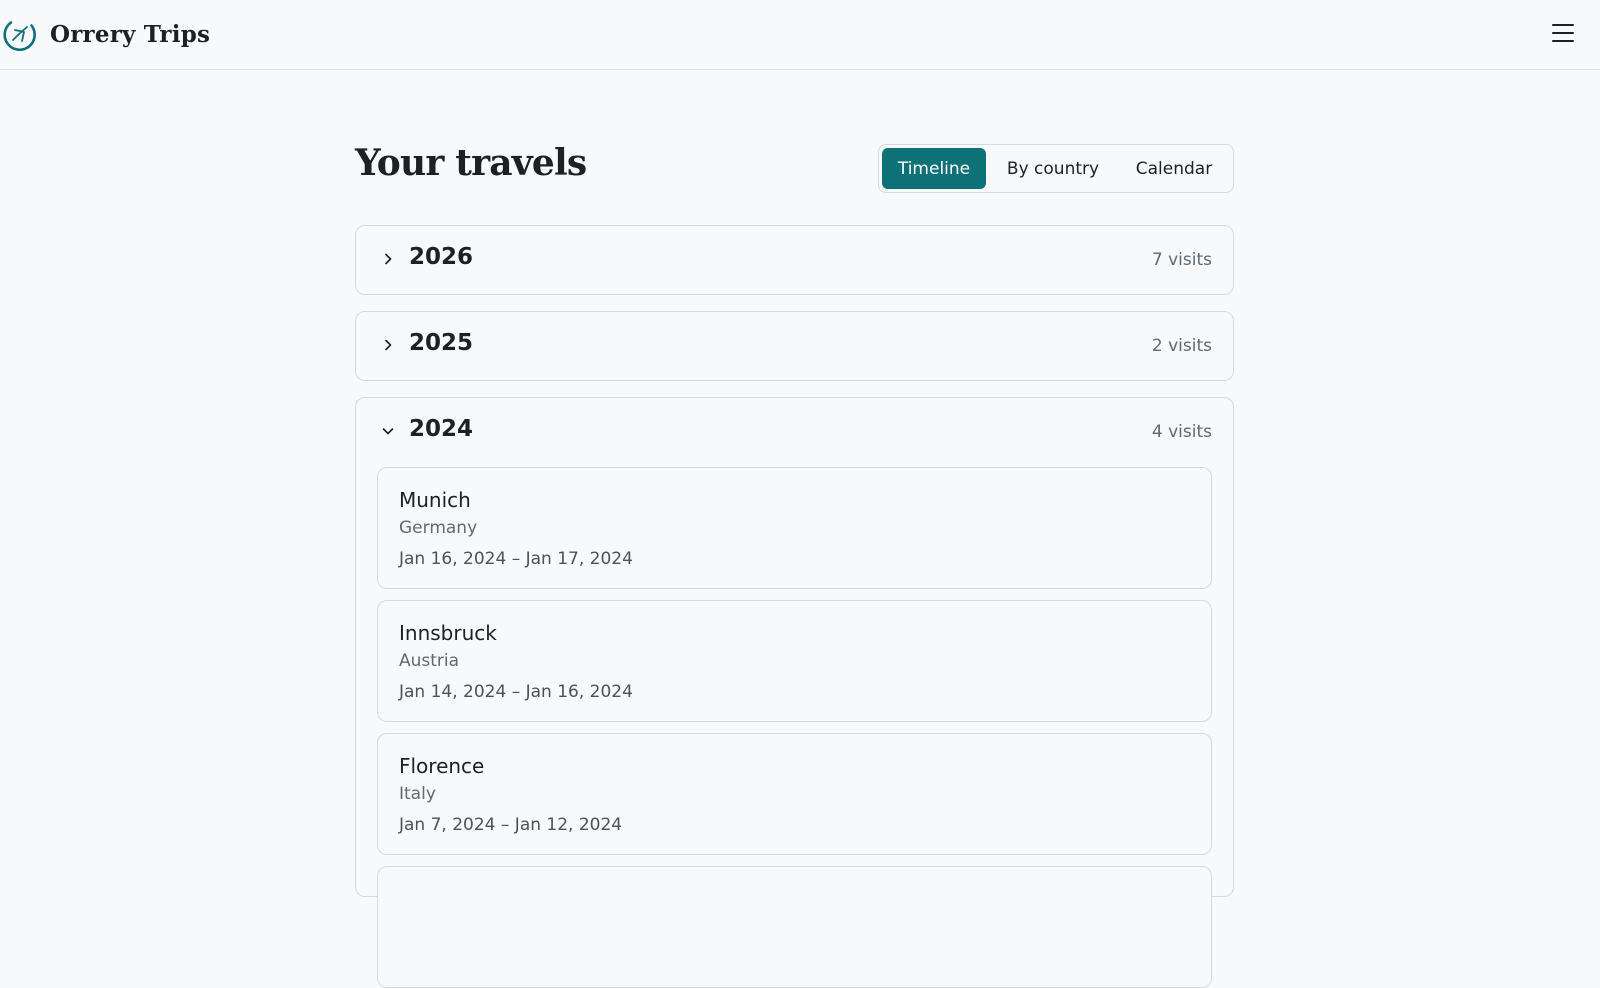 The height and width of the screenshot is (988, 1600). Describe the element at coordinates (800, 35) in the screenshot. I see `top-navigation-bar: Orrery Trips` at that location.